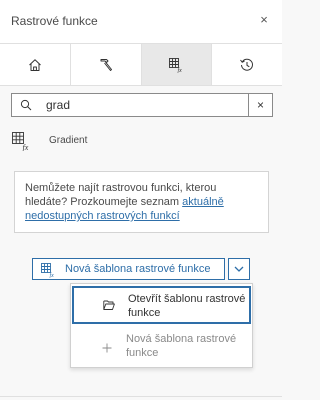  Describe the element at coordinates (187, 306) in the screenshot. I see `menu-item-label: Otevřít šablonu rastrové funkce` at that location.